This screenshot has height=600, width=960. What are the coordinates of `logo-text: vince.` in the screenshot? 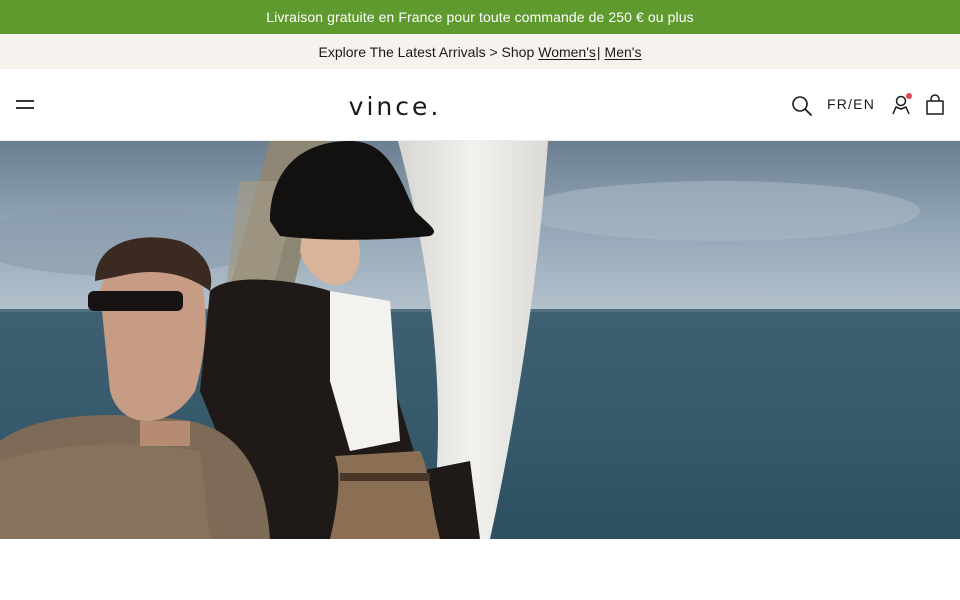 It's located at (395, 106).